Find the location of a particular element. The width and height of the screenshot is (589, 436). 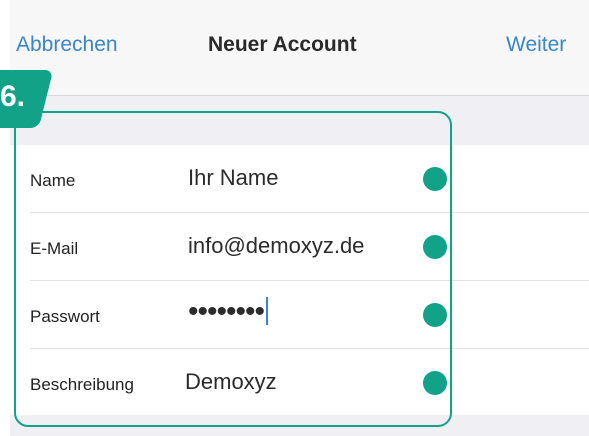

password-label: Passwort is located at coordinates (65, 316).